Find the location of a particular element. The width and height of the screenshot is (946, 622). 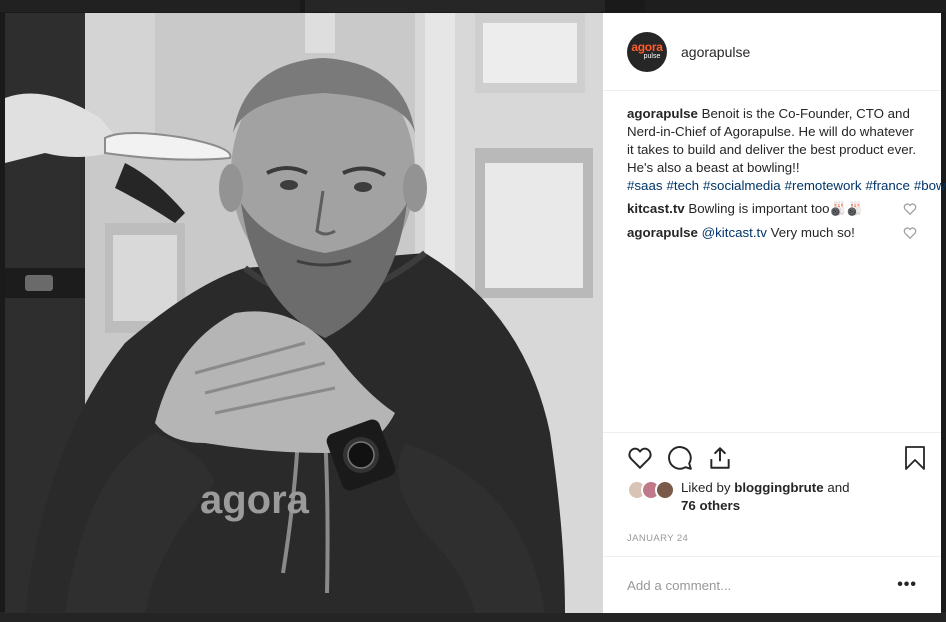

more-options-icon: ••• is located at coordinates (907, 585).